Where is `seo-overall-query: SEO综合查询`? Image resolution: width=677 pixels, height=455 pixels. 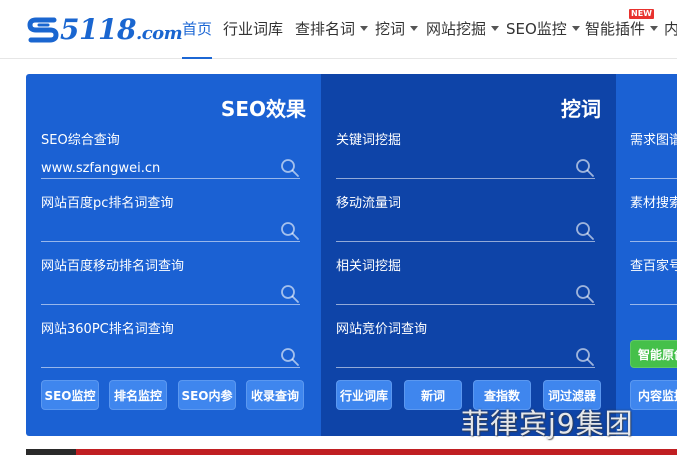
seo-overall-query: SEO综合查询 is located at coordinates (170, 162).